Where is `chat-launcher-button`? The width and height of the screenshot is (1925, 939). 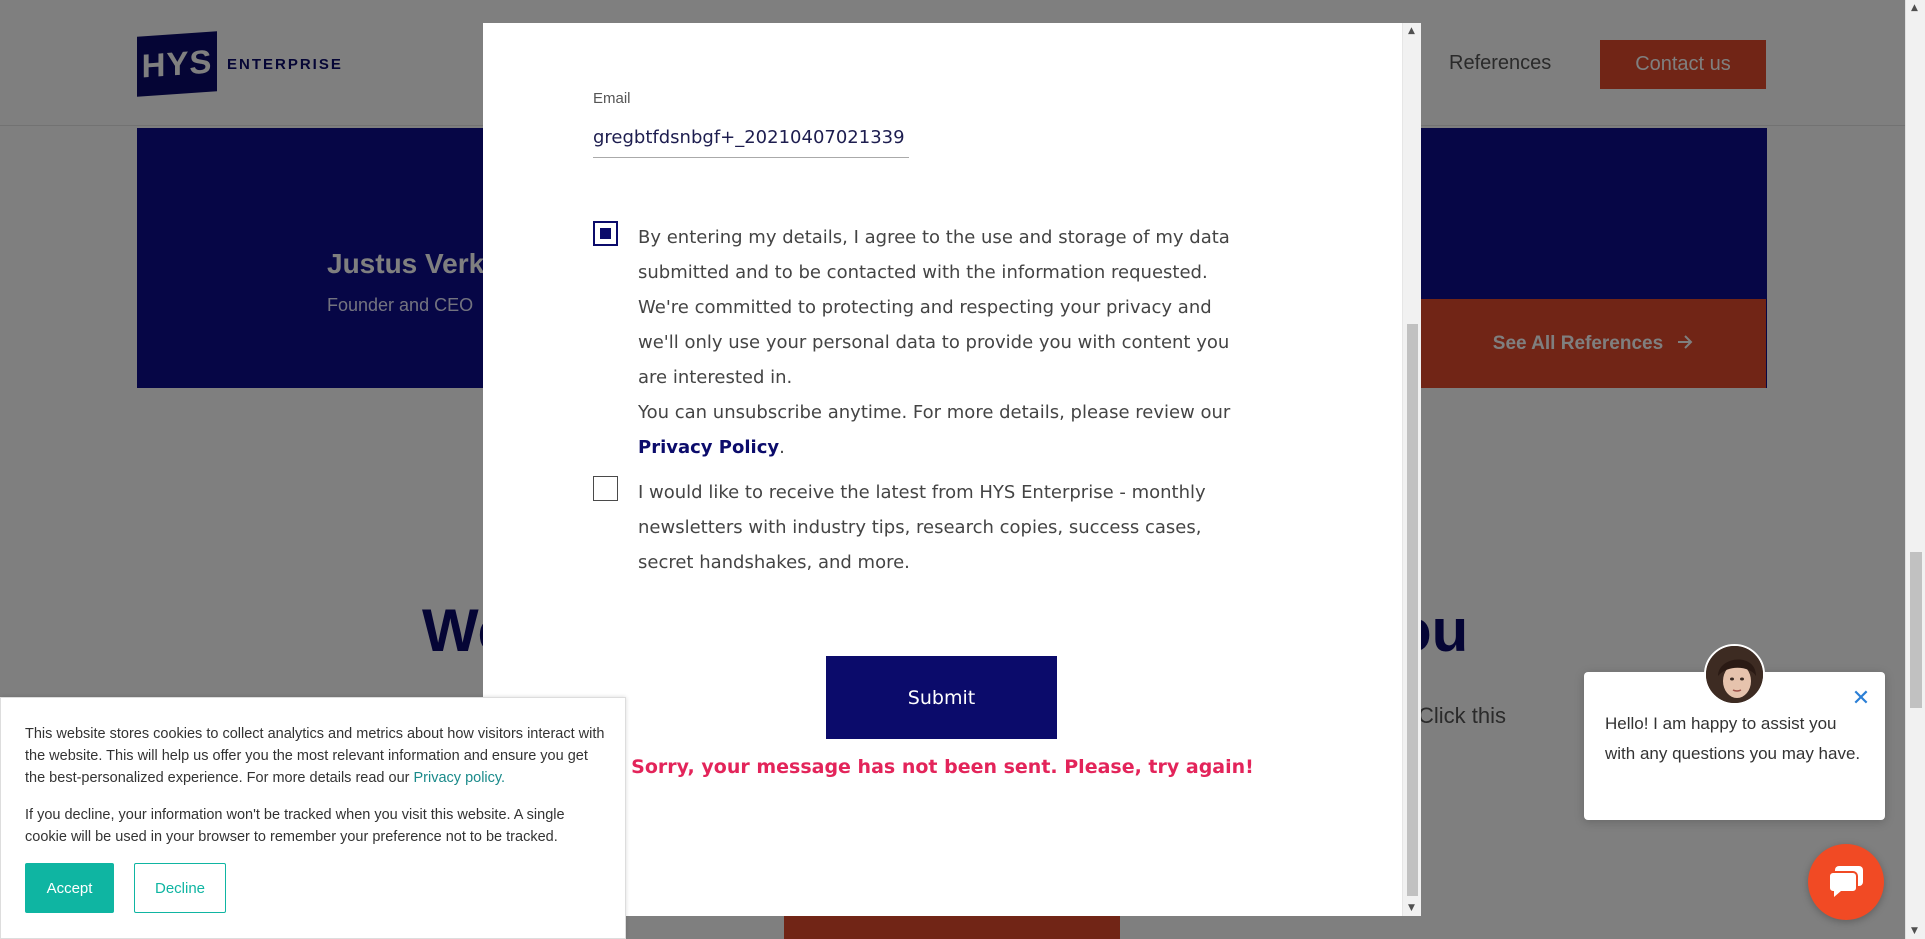 chat-launcher-button is located at coordinates (1846, 882).